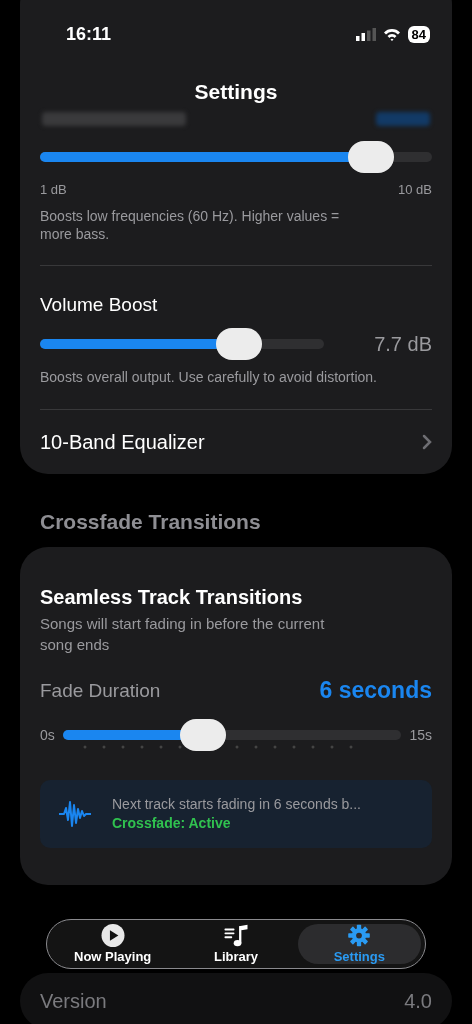 The height and width of the screenshot is (1024, 472). Describe the element at coordinates (100, 691) in the screenshot. I see `setting-label: Fade Duration` at that location.